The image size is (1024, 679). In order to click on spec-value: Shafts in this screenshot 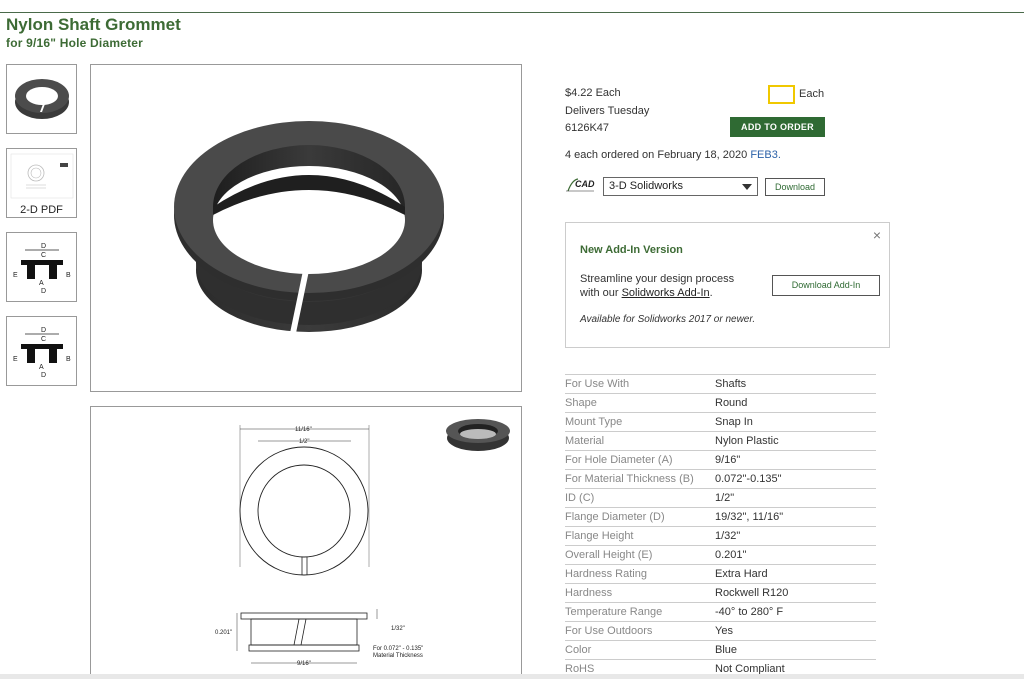, I will do `click(731, 384)`.